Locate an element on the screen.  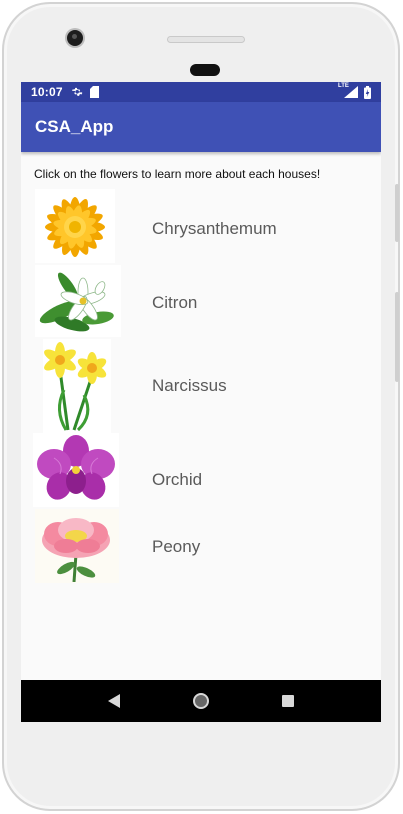
volume-button is located at coordinates (397, 337).